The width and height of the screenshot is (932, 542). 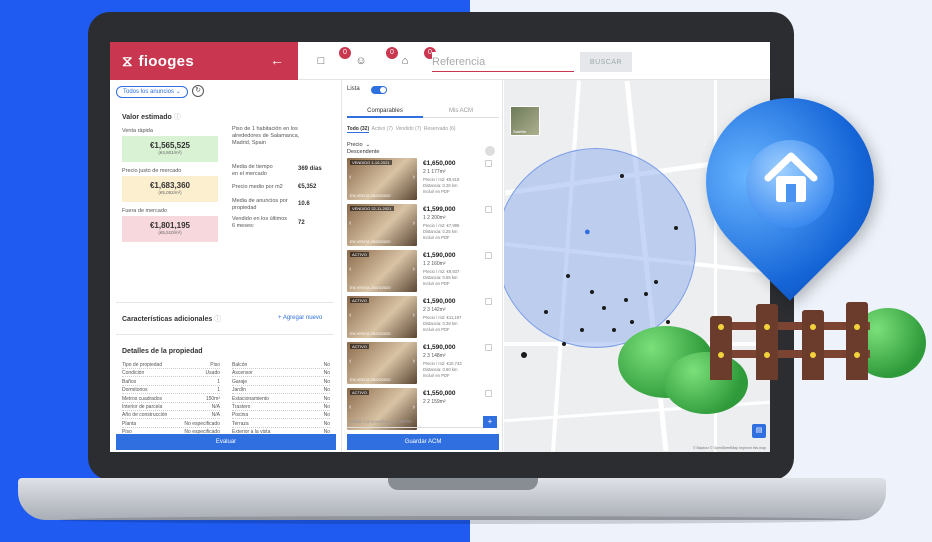 What do you see at coordinates (439, 209) in the screenshot?
I see `comparable-price: €1,599,000` at bounding box center [439, 209].